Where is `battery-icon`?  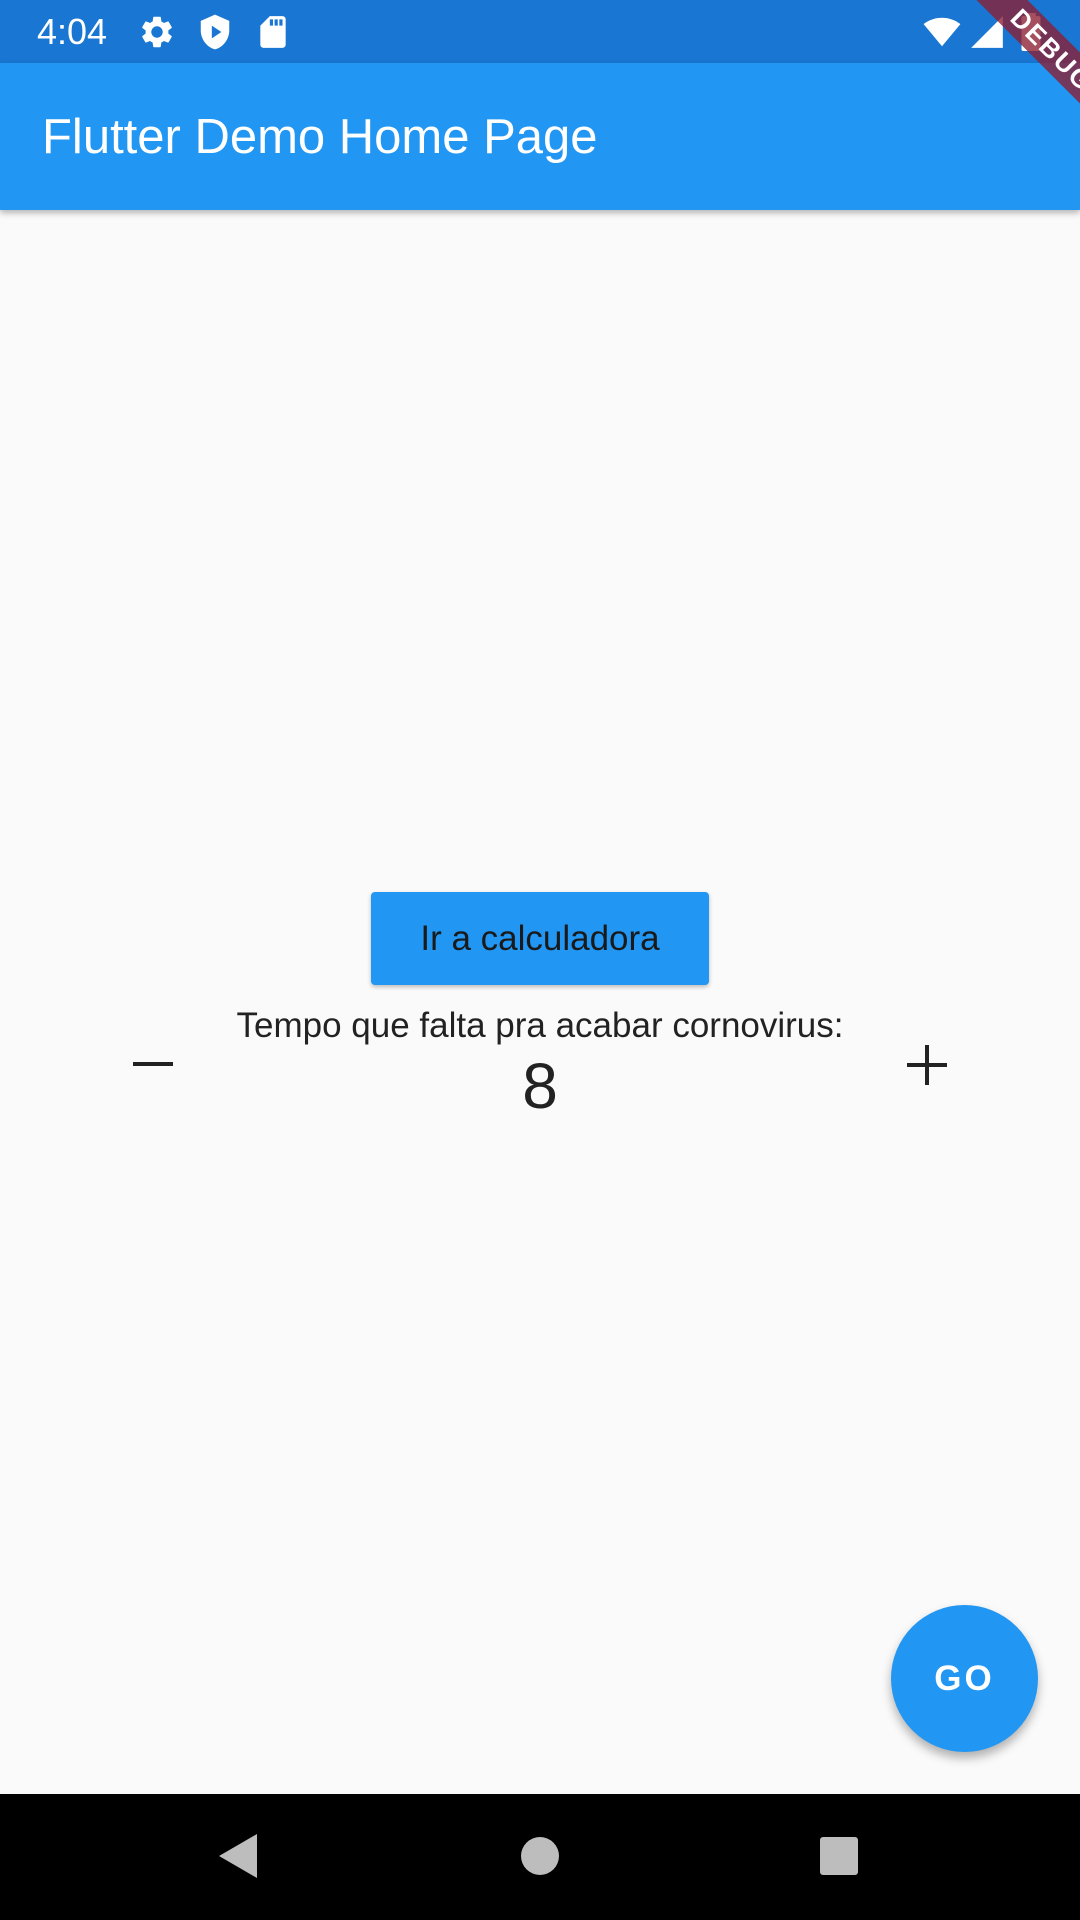
battery-icon is located at coordinates (1031, 34).